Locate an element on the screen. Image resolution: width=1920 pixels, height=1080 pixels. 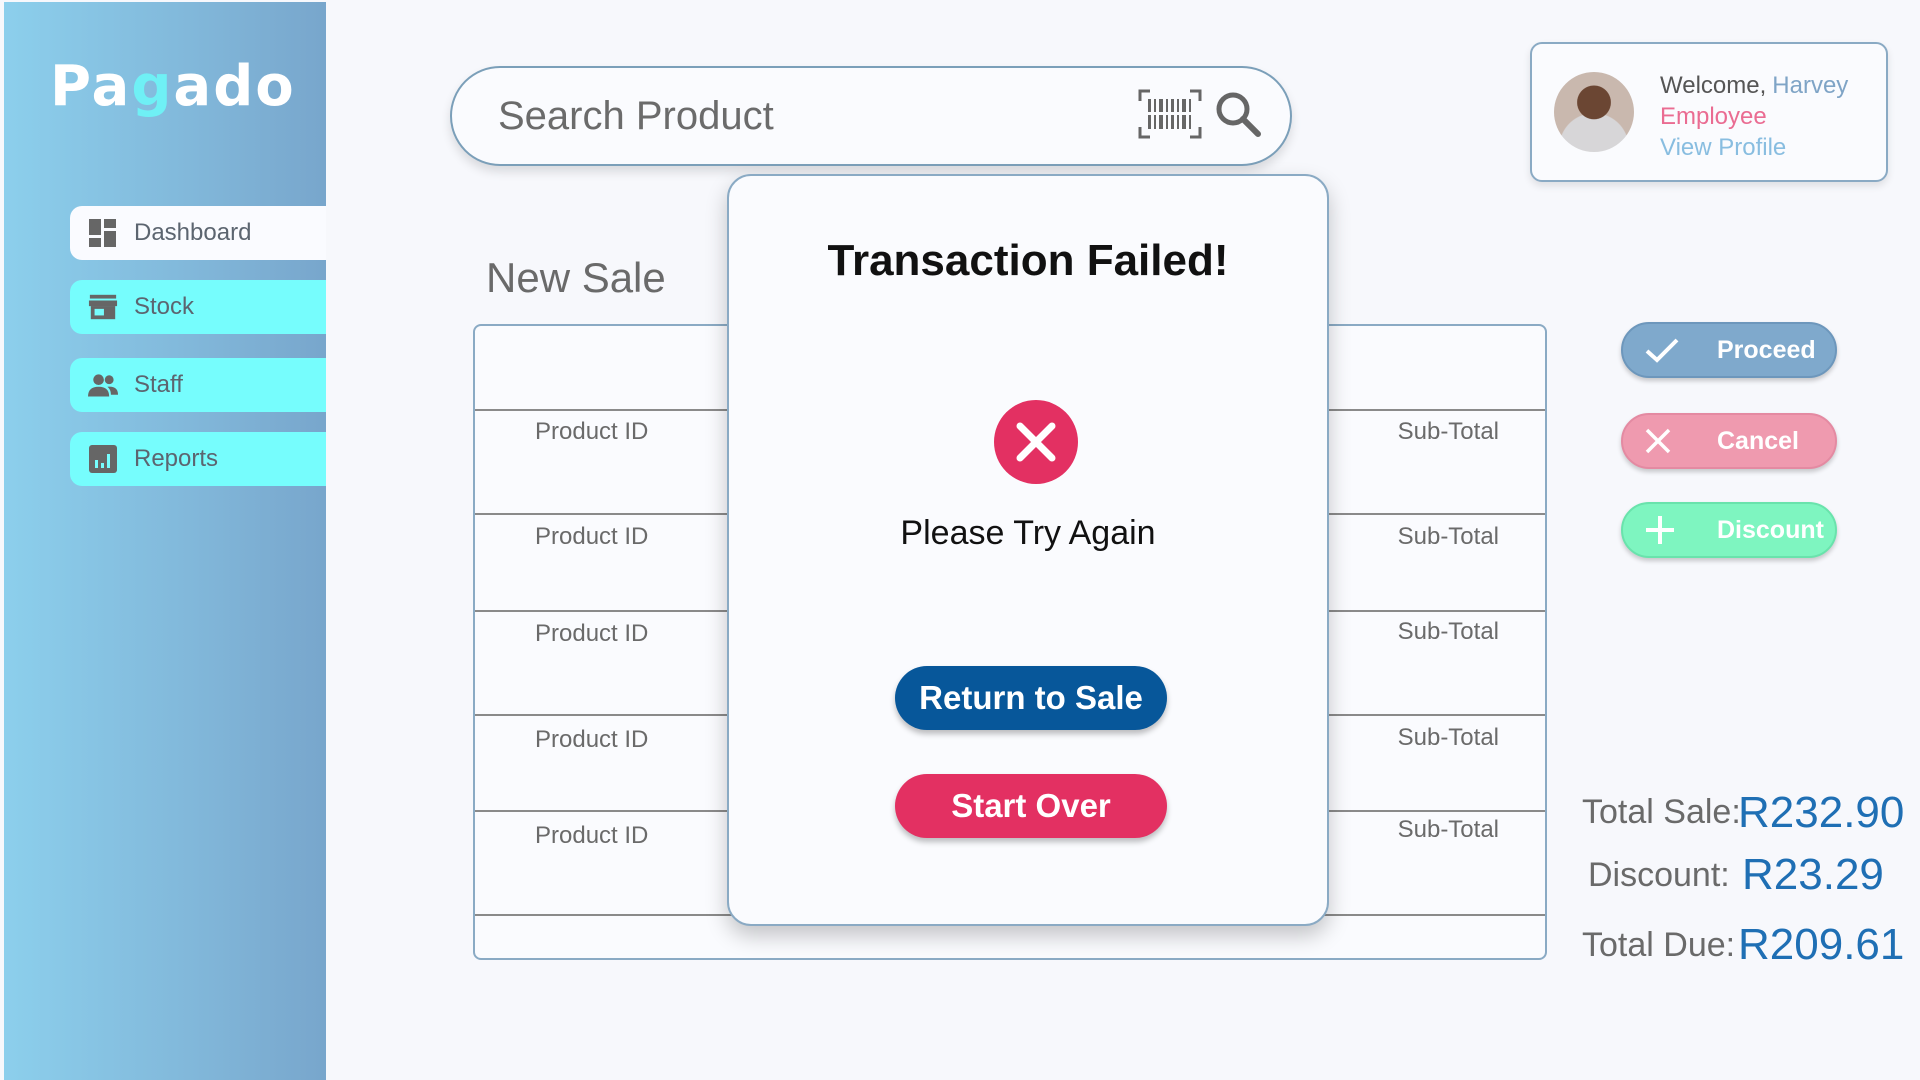
view-profile-link: View Profile is located at coordinates (1754, 147).